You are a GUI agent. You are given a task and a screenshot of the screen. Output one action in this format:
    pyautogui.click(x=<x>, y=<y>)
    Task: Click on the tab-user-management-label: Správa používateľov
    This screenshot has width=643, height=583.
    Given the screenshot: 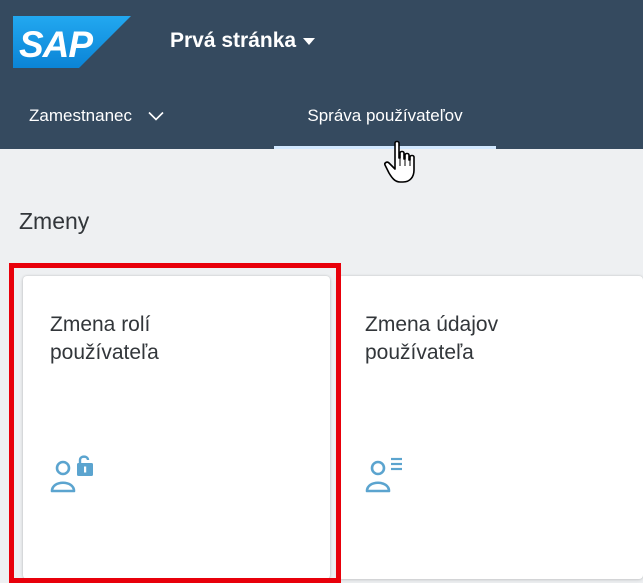 What is the action you would take?
    pyautogui.click(x=385, y=115)
    